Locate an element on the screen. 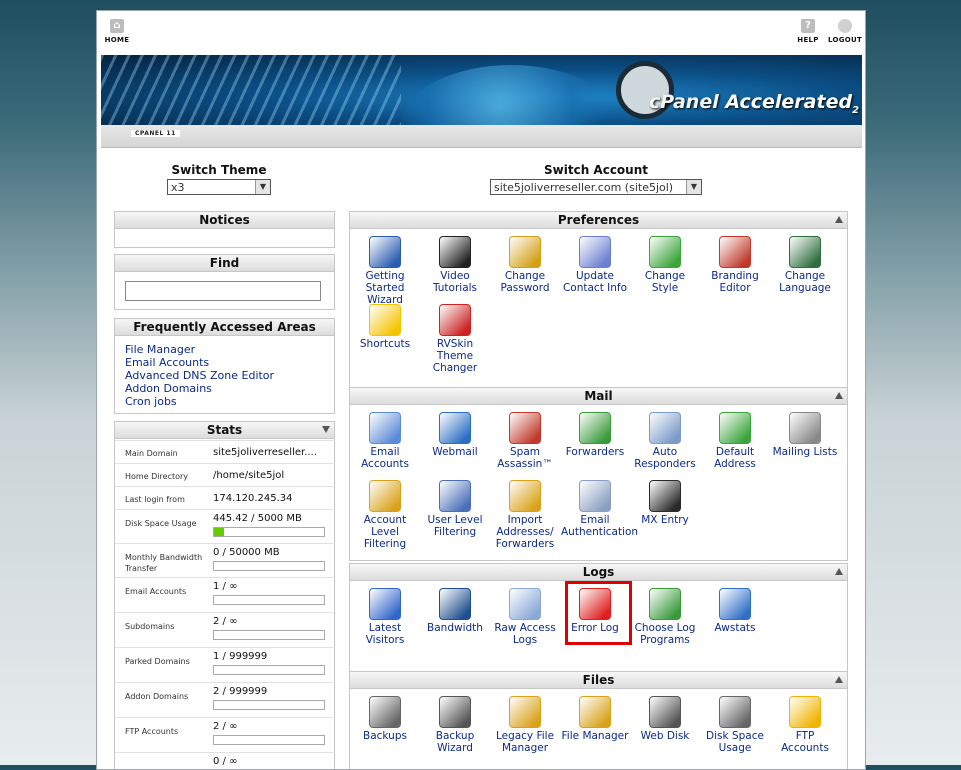 The width and height of the screenshot is (961, 770). icon-link: Change Password is located at coordinates (525, 265).